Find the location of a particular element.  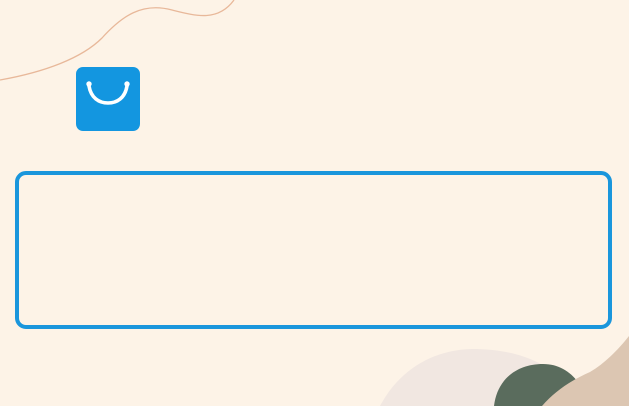

shopping-bag-glyph is located at coordinates (108, 93).